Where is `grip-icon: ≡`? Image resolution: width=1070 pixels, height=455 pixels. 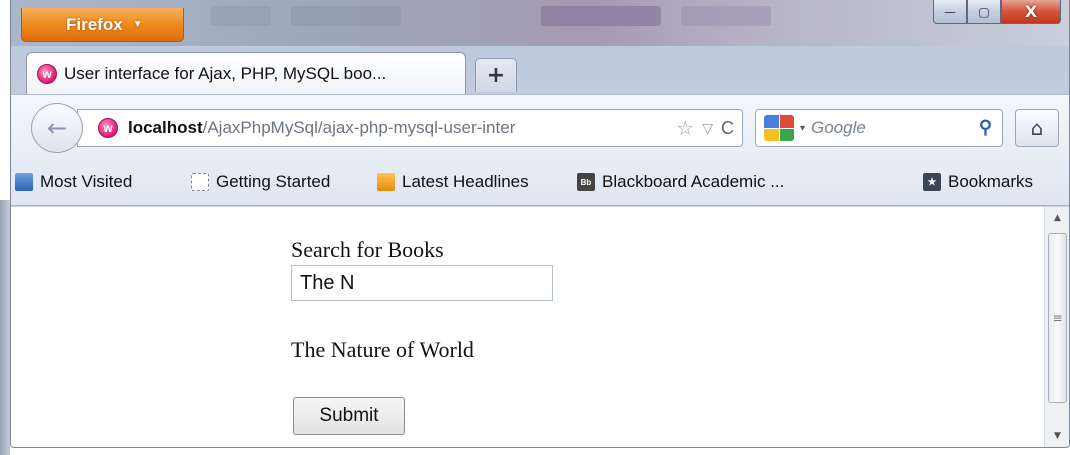 grip-icon: ≡ is located at coordinates (1057, 318).